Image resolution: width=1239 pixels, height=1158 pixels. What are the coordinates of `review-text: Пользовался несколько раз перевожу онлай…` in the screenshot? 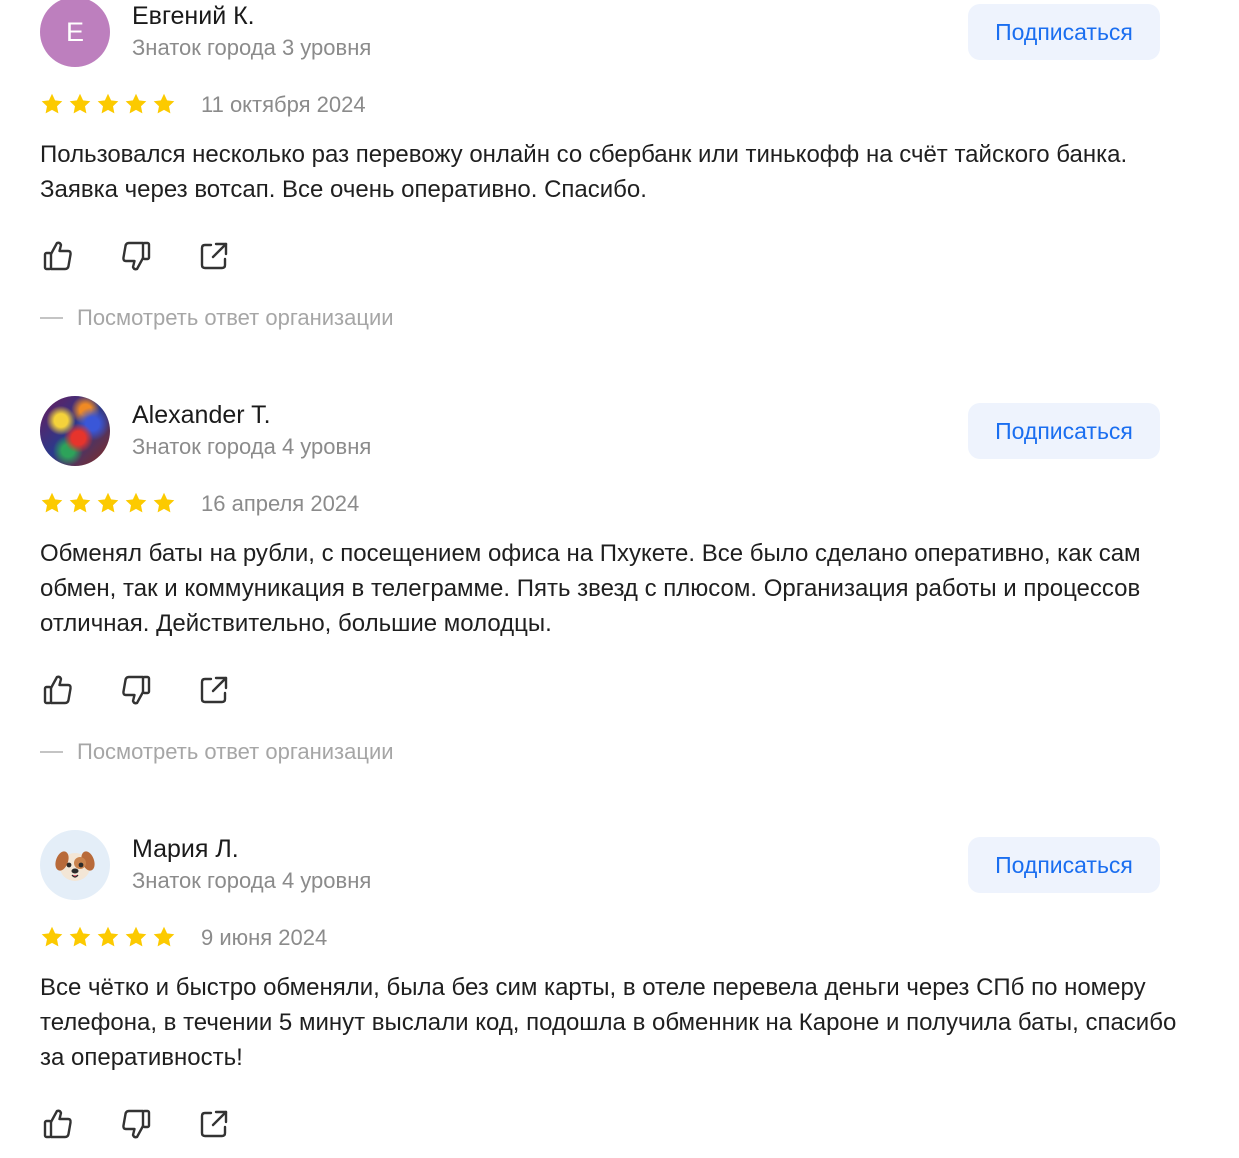 It's located at (584, 172).